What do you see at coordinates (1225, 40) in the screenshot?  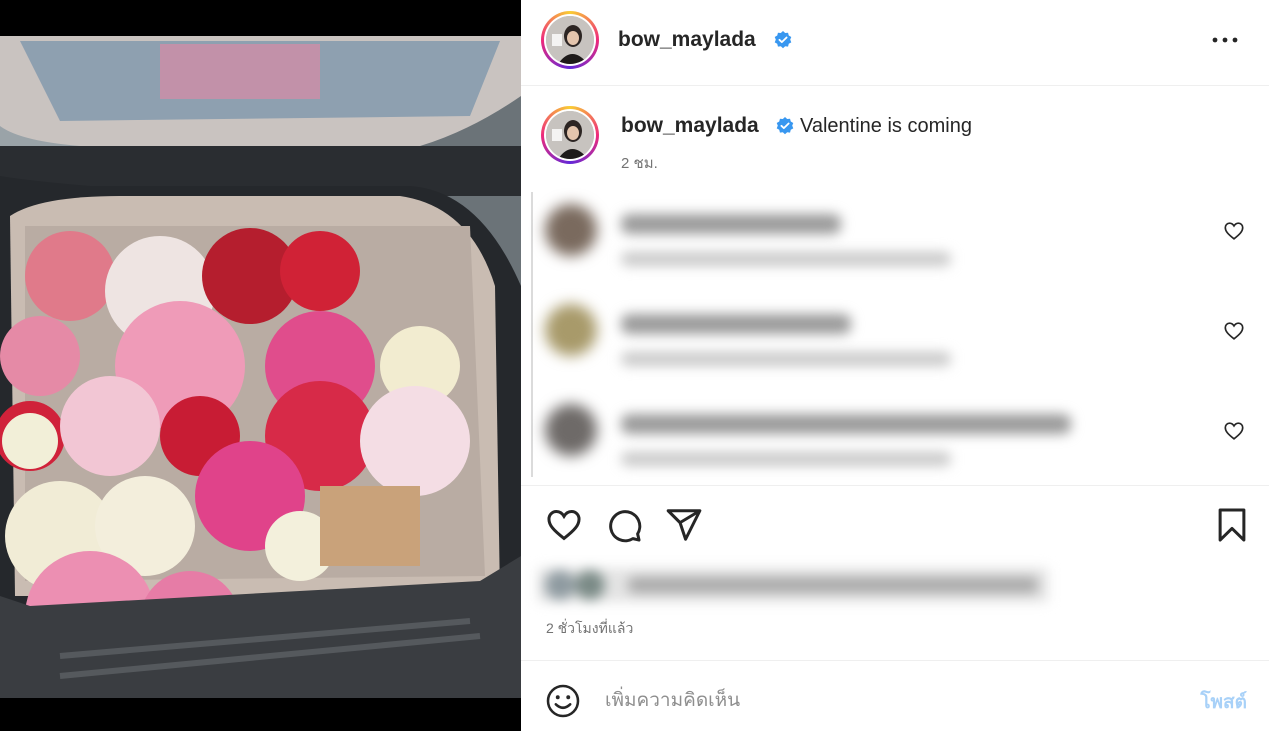 I see `more-horizontal-icon` at bounding box center [1225, 40].